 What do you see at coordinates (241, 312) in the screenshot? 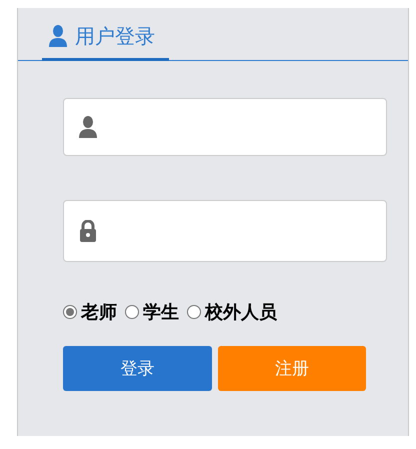
I see `role-label: 校外人员` at bounding box center [241, 312].